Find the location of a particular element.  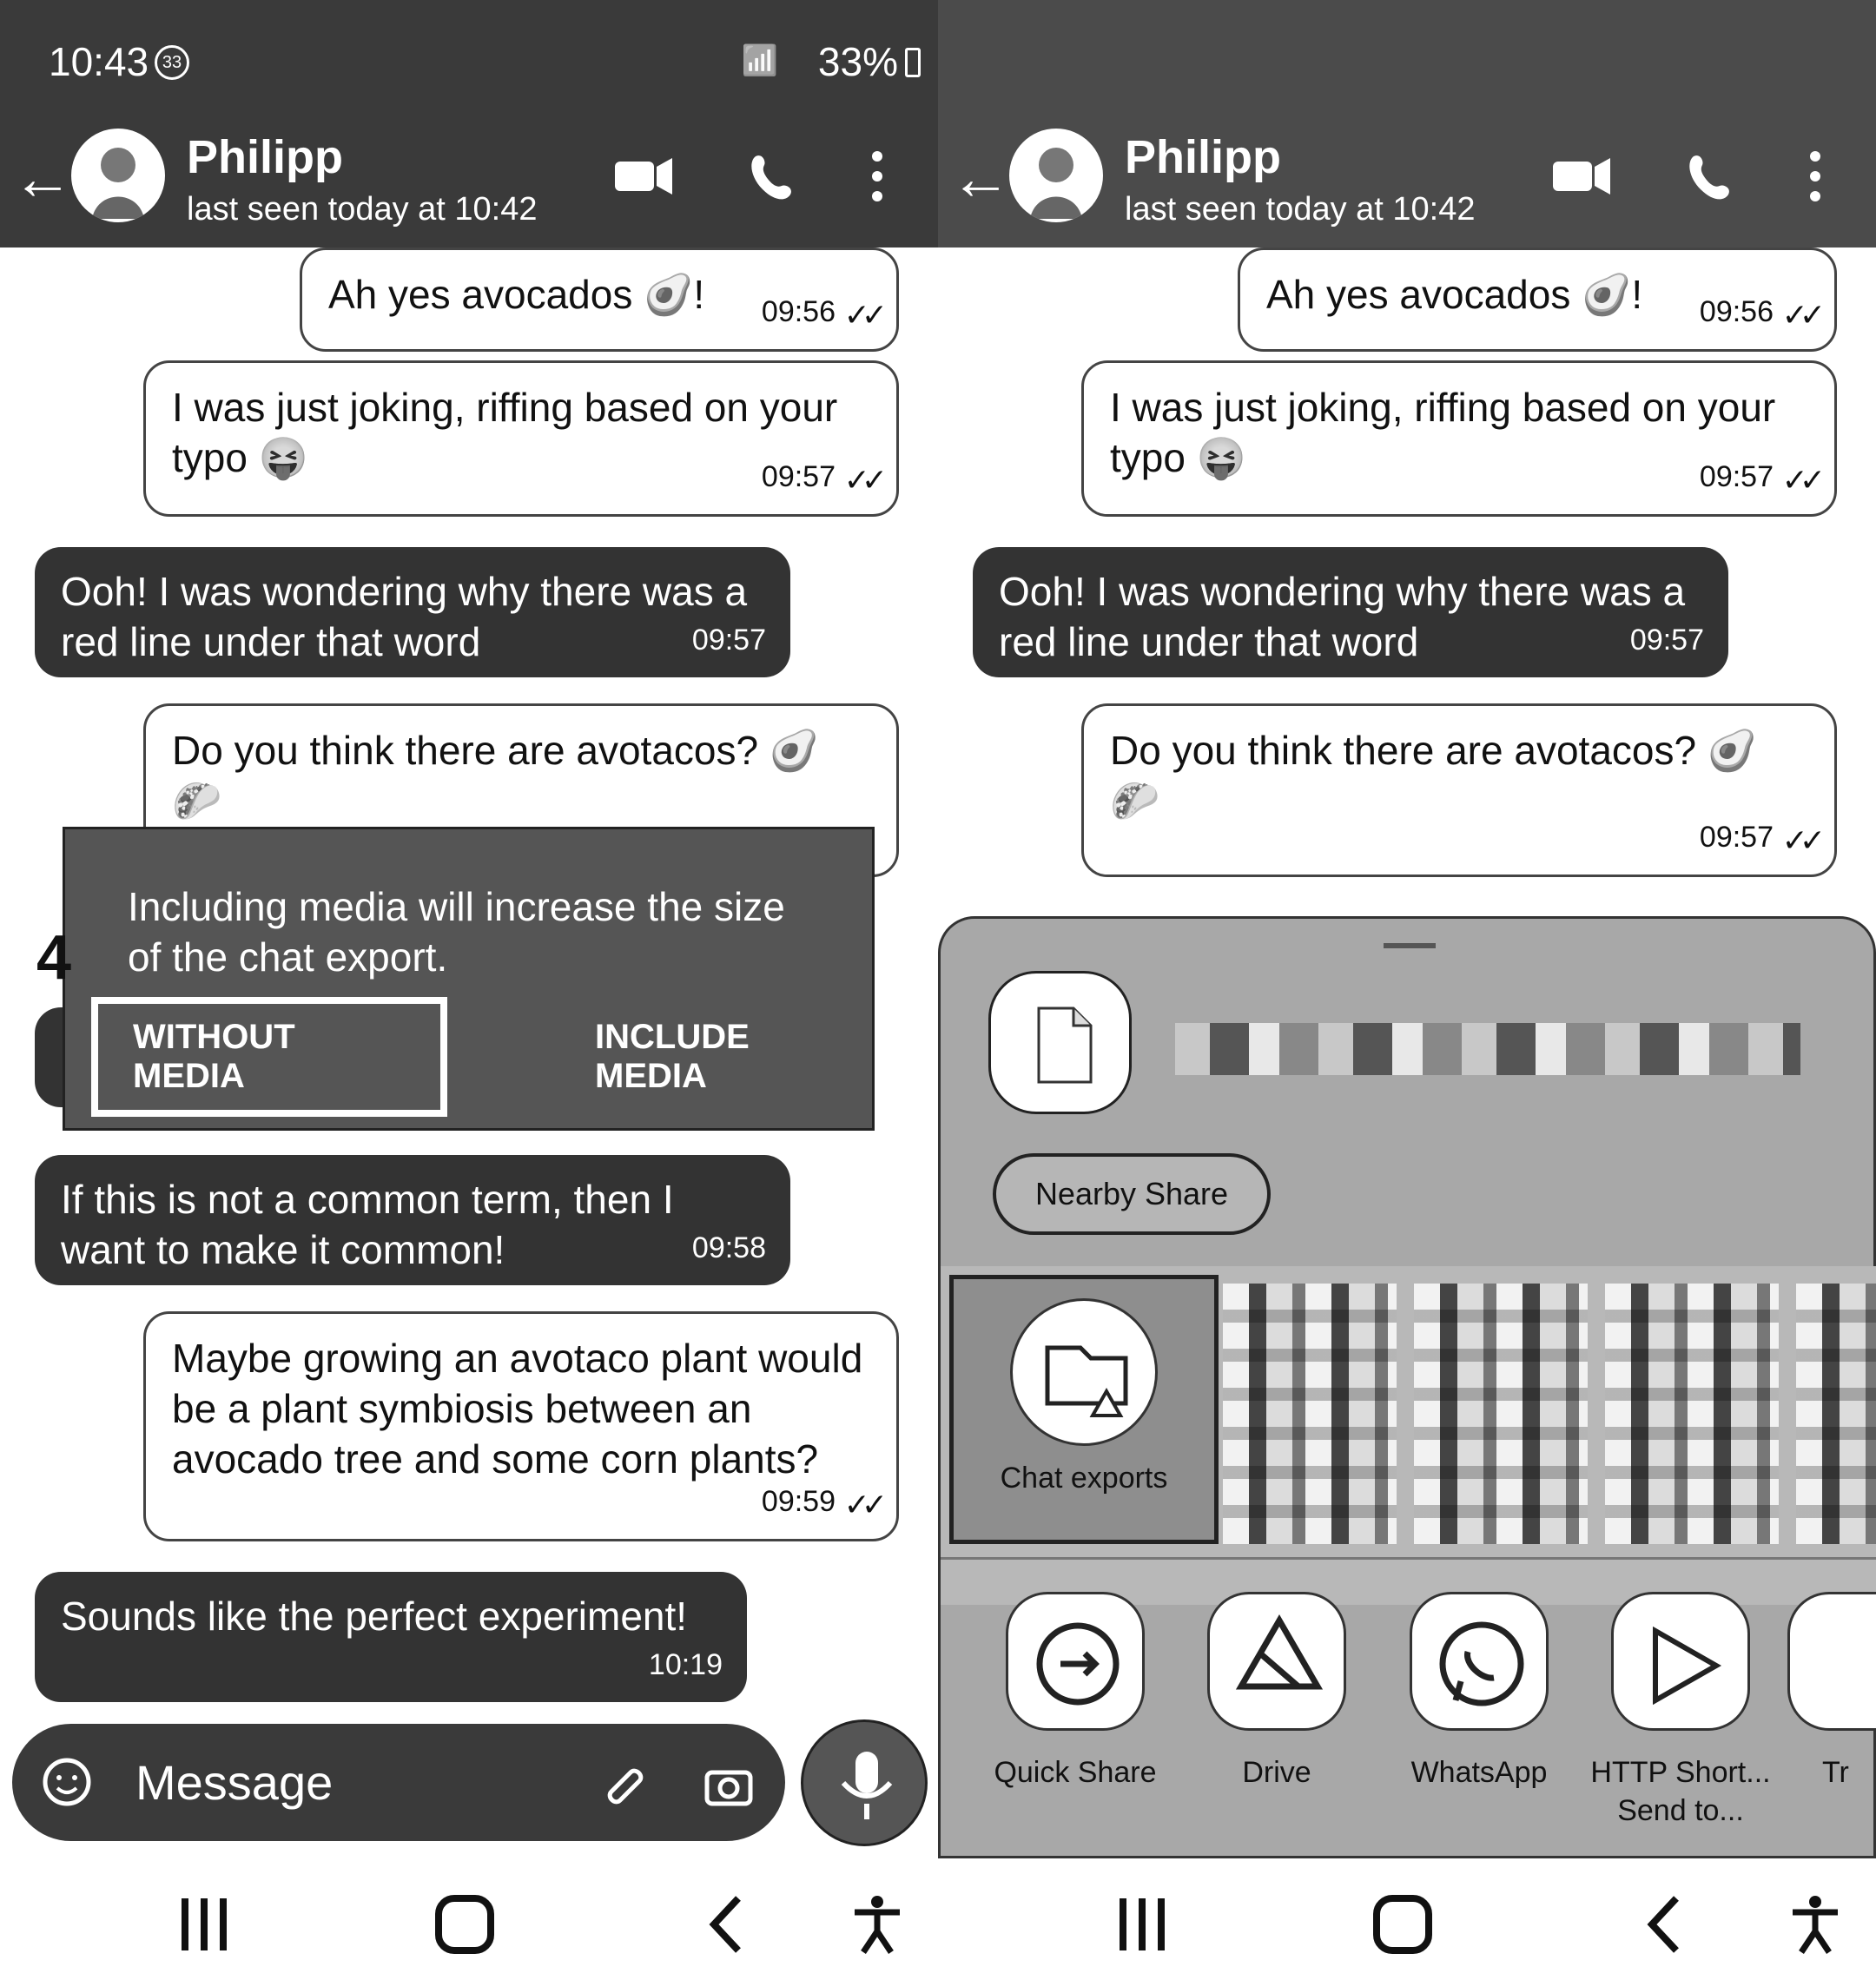

message-input: Message is located at coordinates (234, 1782).